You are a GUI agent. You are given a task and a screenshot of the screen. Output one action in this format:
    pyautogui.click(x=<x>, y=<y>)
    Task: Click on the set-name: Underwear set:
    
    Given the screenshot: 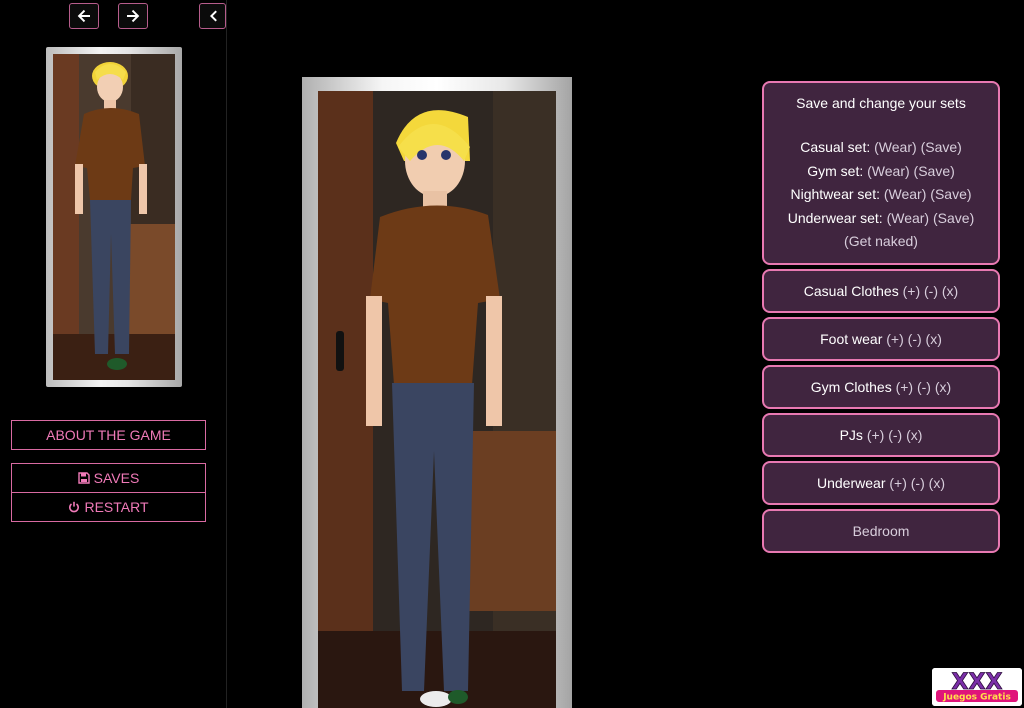 What is the action you would take?
    pyautogui.click(x=835, y=217)
    